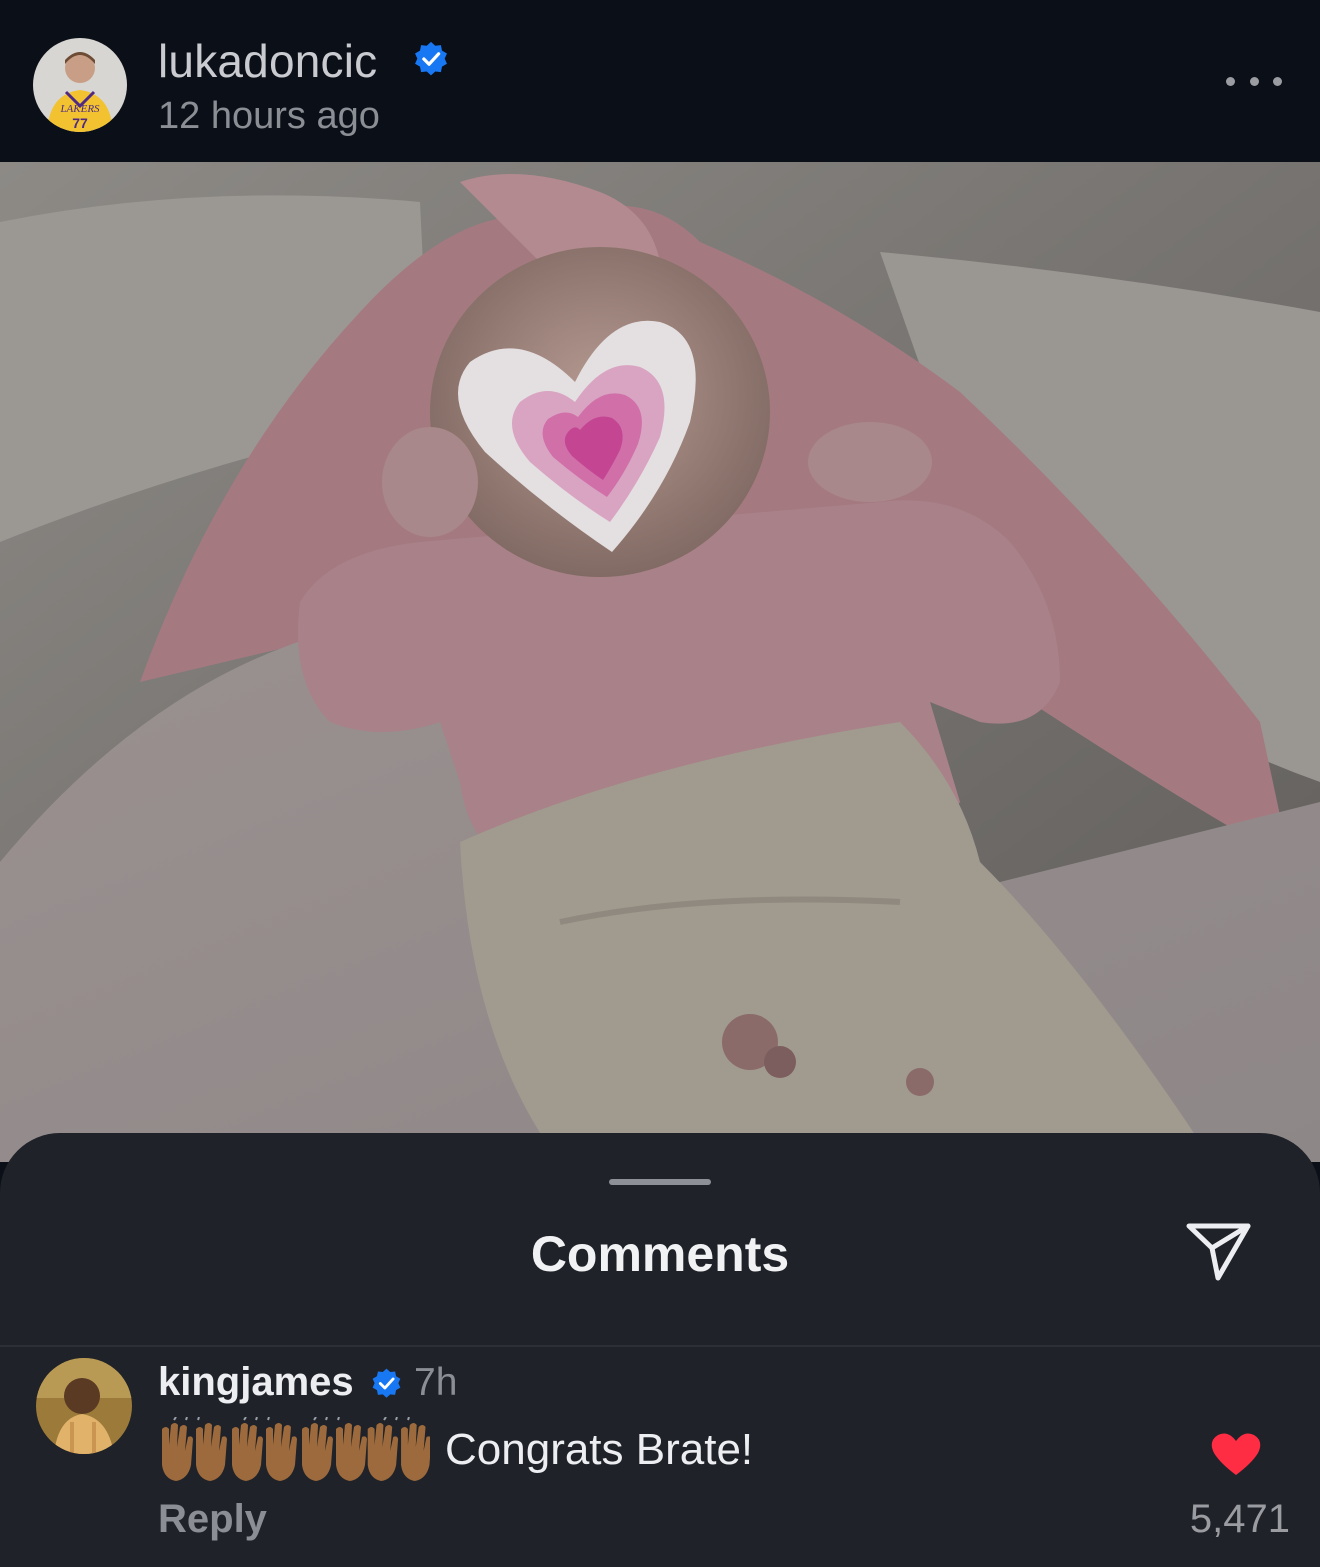 Image resolution: width=1320 pixels, height=1567 pixels. I want to click on comment-time: 7h, so click(436, 1382).